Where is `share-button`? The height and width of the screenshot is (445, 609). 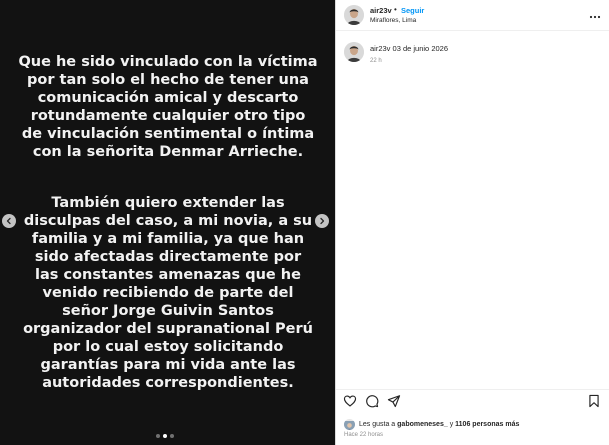
share-button is located at coordinates (394, 403).